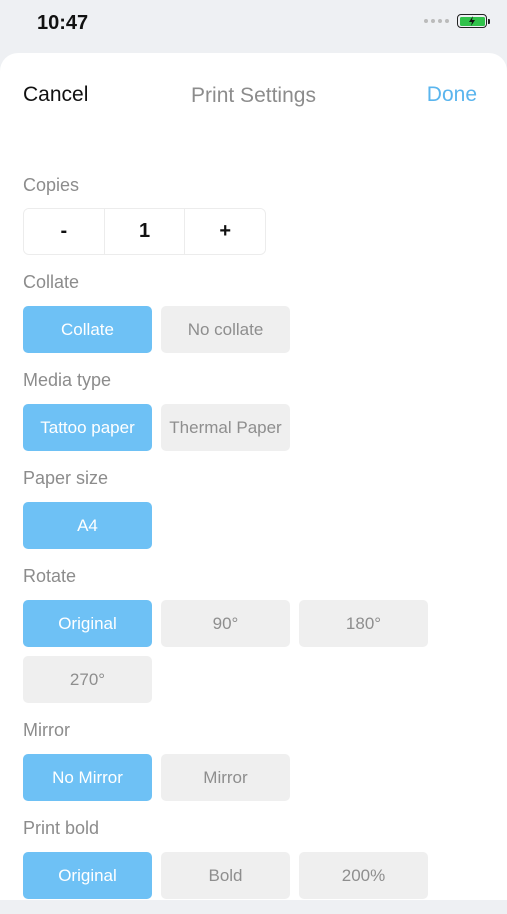 This screenshot has height=914, width=507. I want to click on status-bar: 10:47, so click(253, 25).